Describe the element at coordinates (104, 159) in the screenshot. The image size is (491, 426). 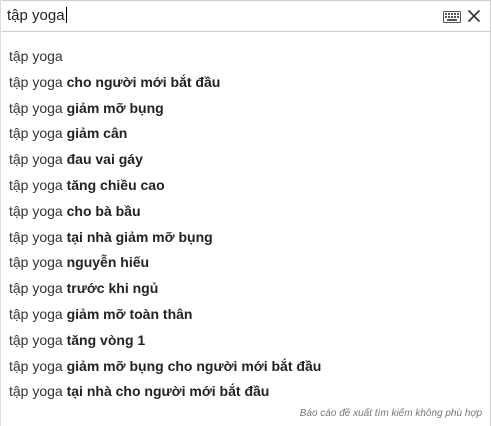
I see `suggestion-suffix: đau vai gáy` at that location.